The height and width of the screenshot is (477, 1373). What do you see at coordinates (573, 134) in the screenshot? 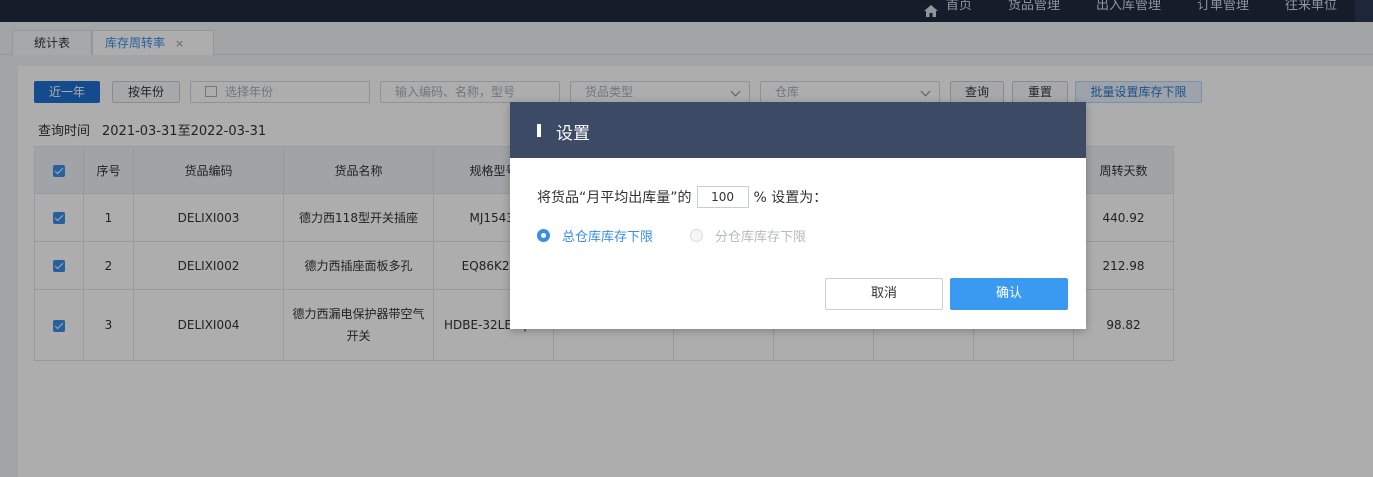
I see `dialog-title: 设置` at bounding box center [573, 134].